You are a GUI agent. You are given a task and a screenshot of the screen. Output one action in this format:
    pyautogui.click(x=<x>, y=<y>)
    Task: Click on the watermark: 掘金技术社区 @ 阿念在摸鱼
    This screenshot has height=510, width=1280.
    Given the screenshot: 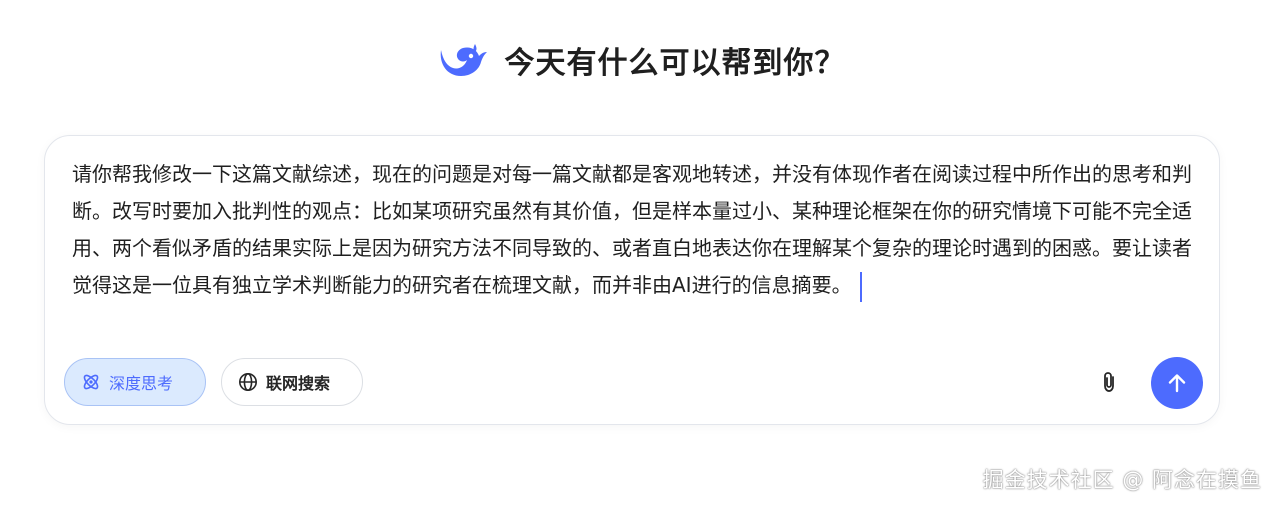 What is the action you would take?
    pyautogui.click(x=1122, y=480)
    